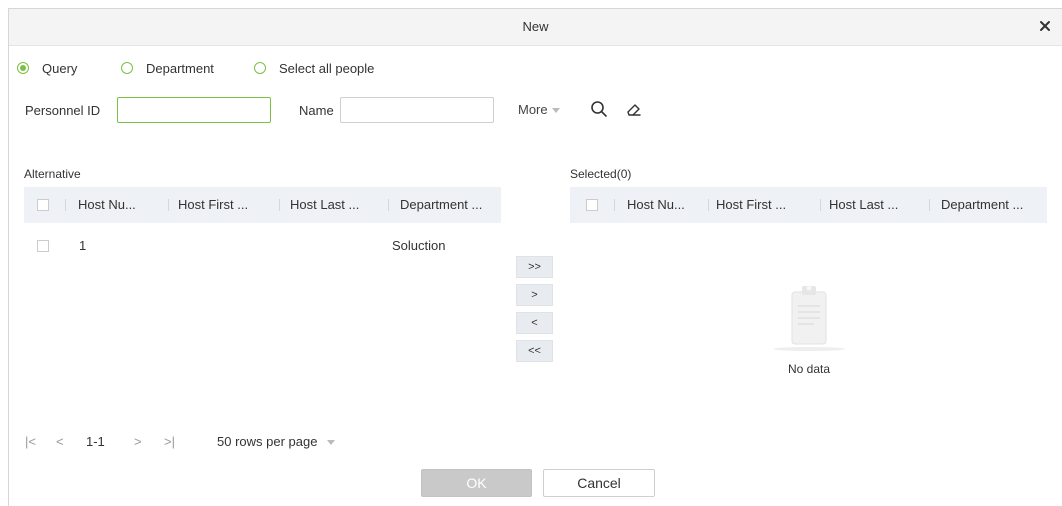  I want to click on dialog-titlebar: New, so click(535, 27).